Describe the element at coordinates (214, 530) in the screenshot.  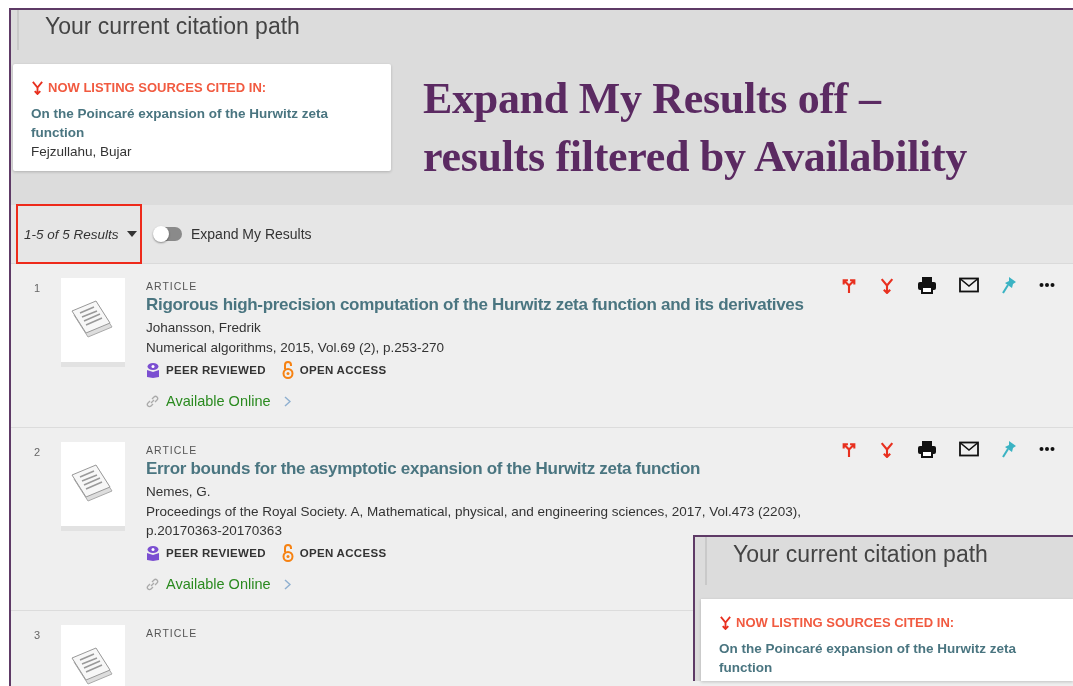
I see `result-source: p.20170363-20170363` at that location.